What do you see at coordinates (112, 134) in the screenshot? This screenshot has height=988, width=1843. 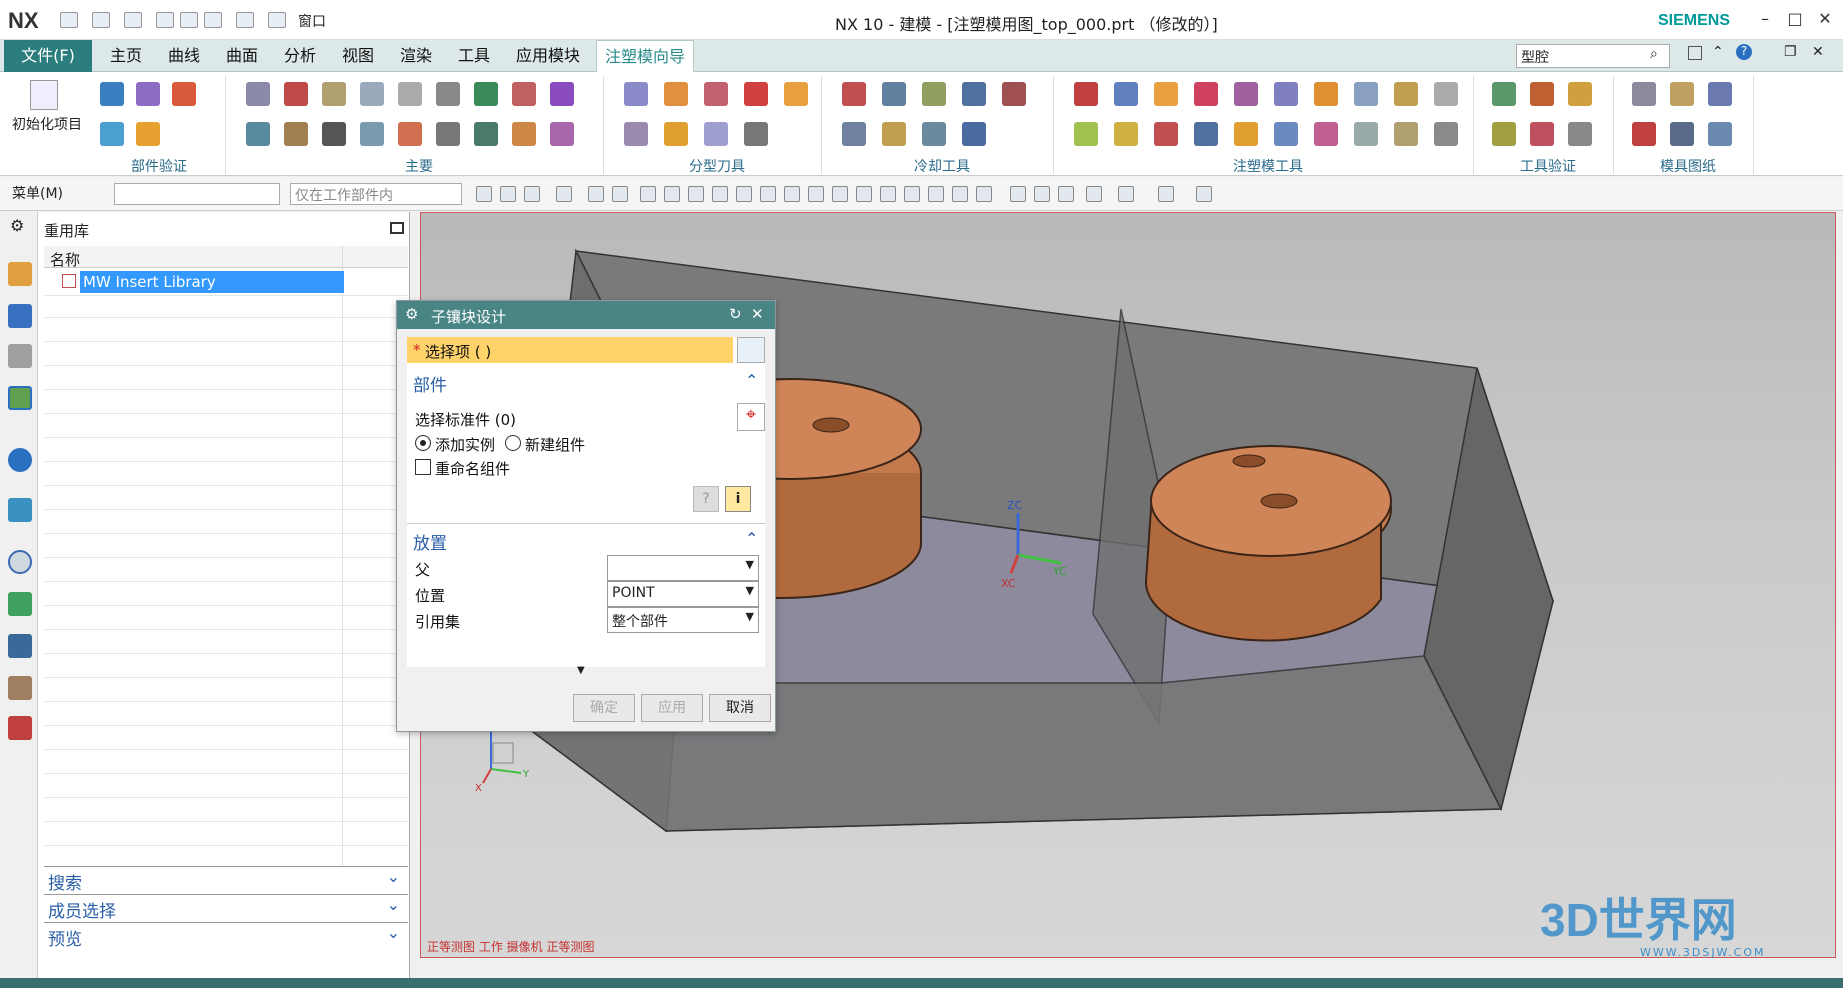 I see `shrink-icon` at bounding box center [112, 134].